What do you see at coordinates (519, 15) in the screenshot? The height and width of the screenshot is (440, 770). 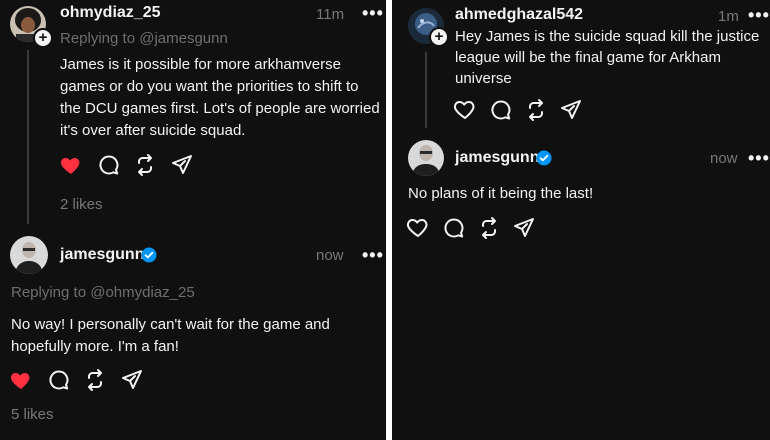 I see `post-username: ahmedghazal542` at bounding box center [519, 15].